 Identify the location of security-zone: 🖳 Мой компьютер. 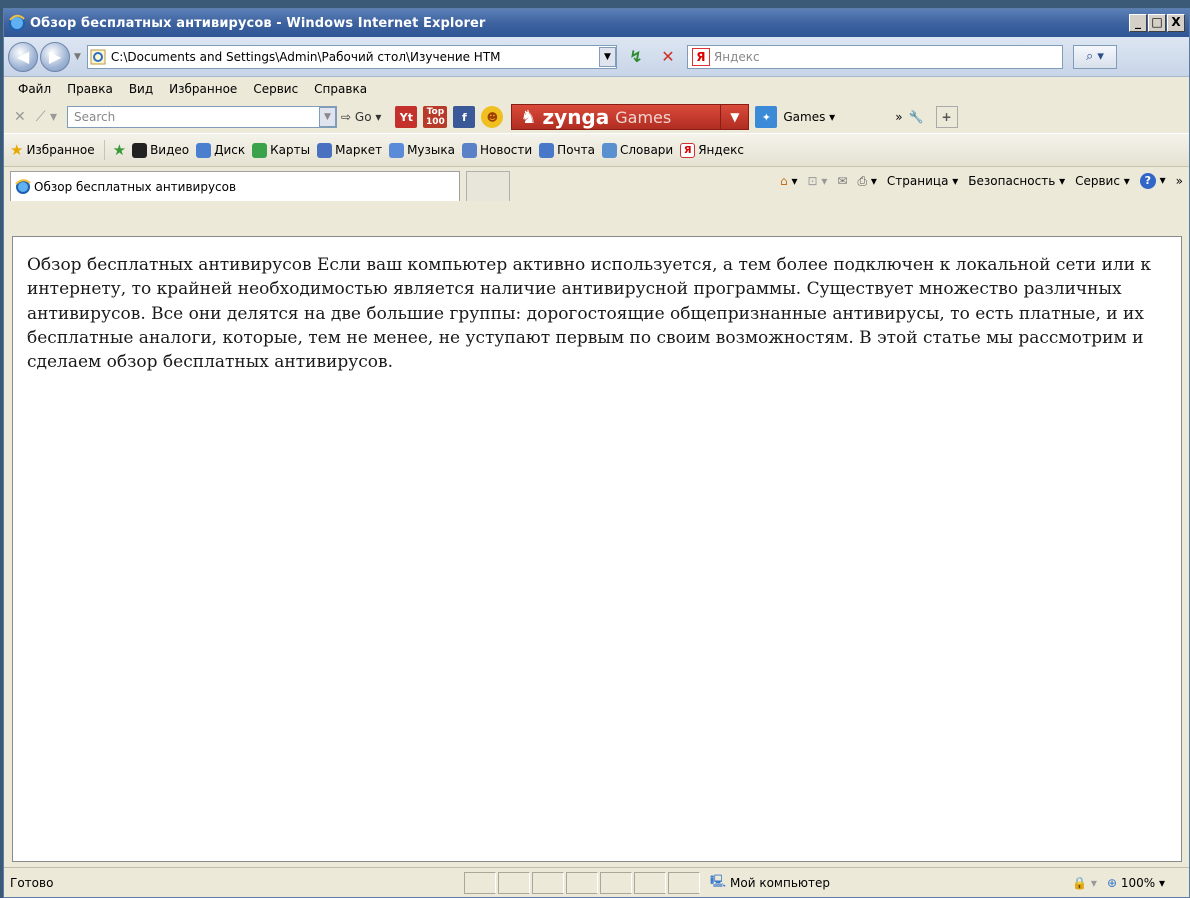
(860, 882).